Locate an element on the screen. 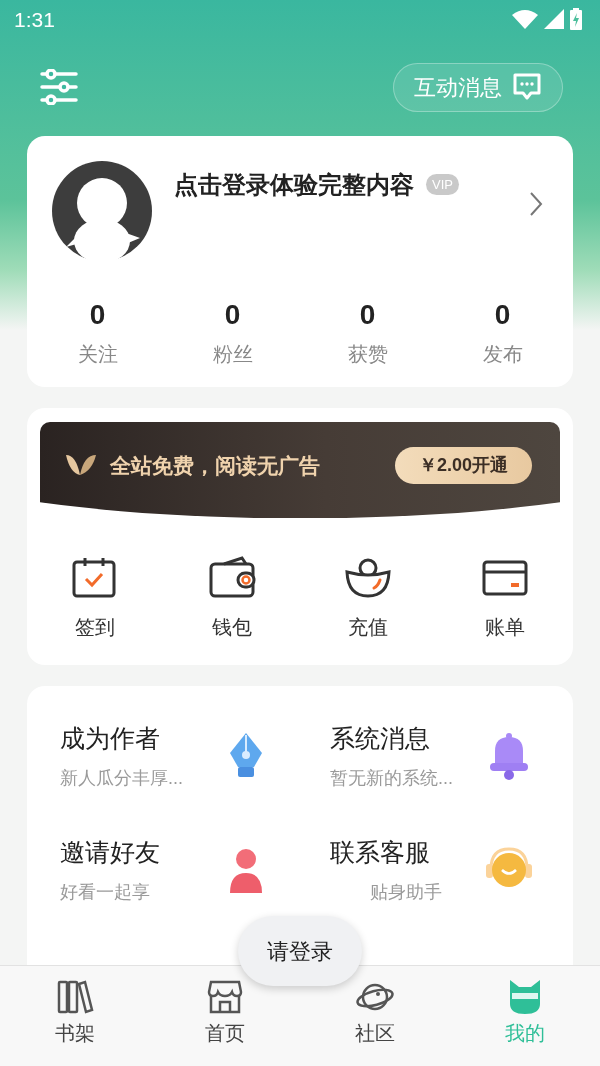 The width and height of the screenshot is (600, 1066). feature-title: 系统消息 is located at coordinates (380, 738).